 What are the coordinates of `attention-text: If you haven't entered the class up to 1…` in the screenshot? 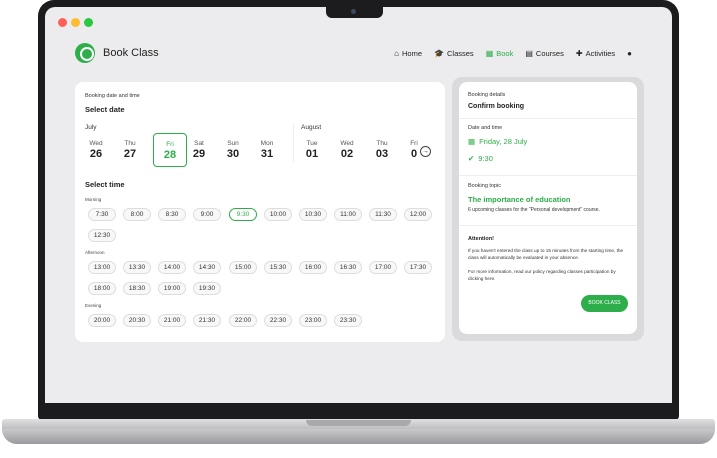 It's located at (546, 254).